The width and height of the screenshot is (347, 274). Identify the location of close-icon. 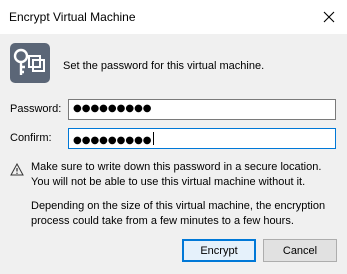
(329, 17).